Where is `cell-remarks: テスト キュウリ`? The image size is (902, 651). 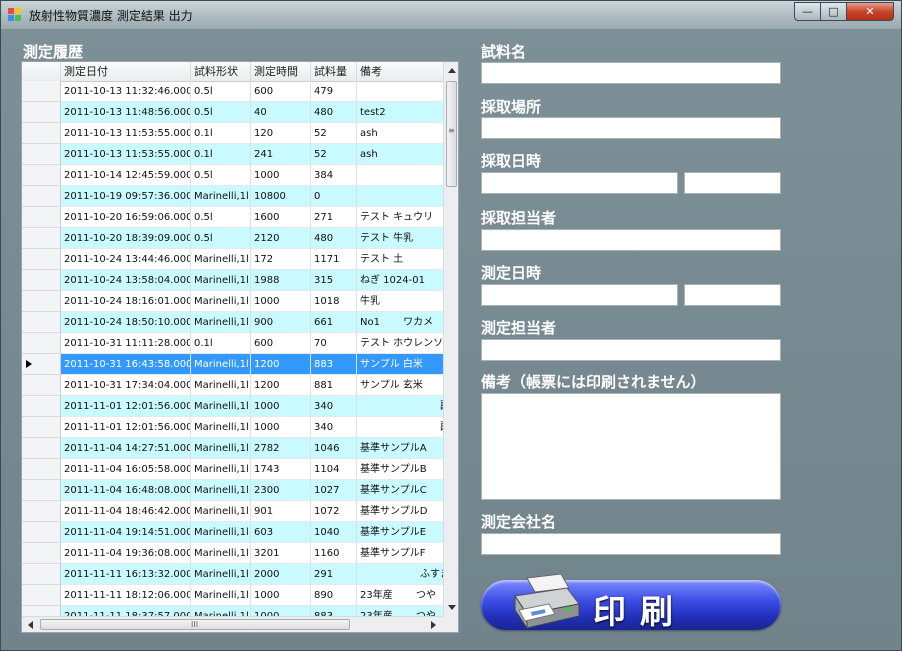 cell-remarks: テスト キュウリ is located at coordinates (400, 217).